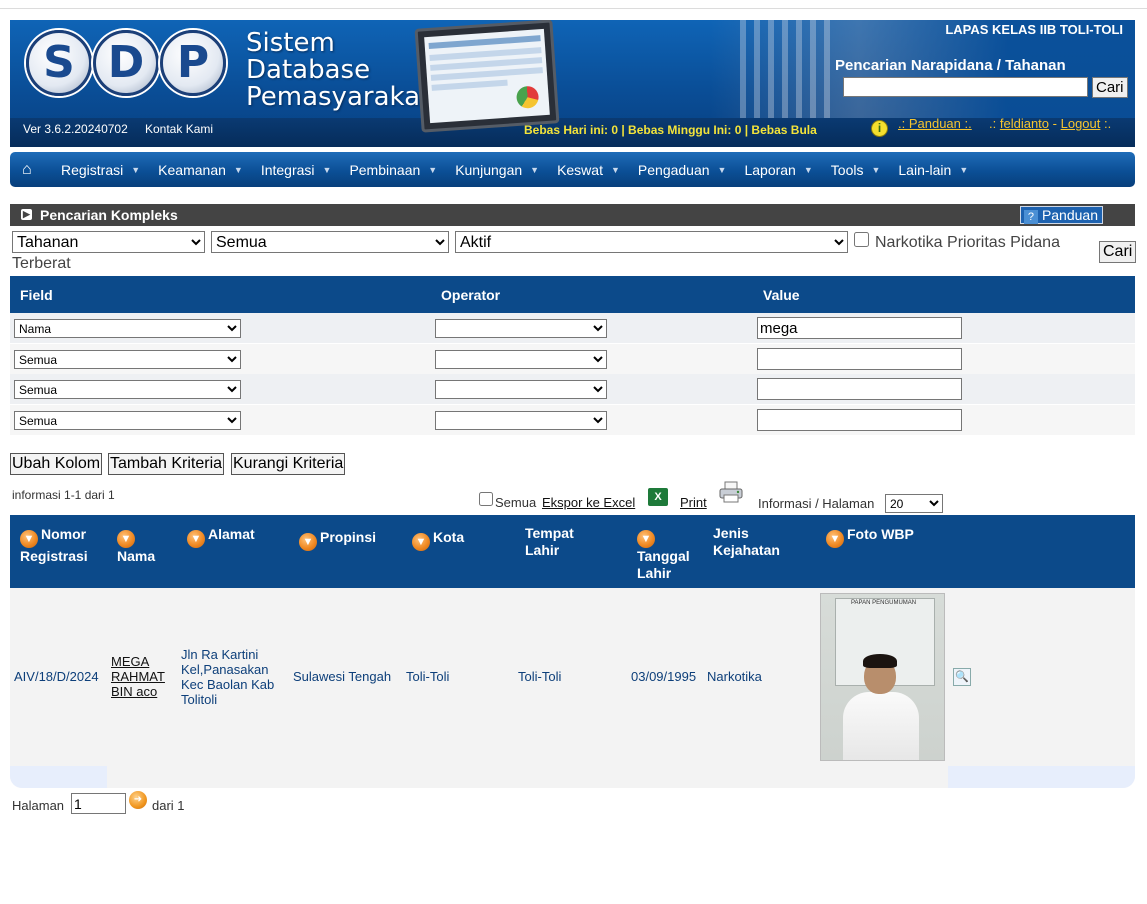 The image size is (1147, 904). I want to click on nav-registrasi: Registrasi ▼, so click(100, 170).